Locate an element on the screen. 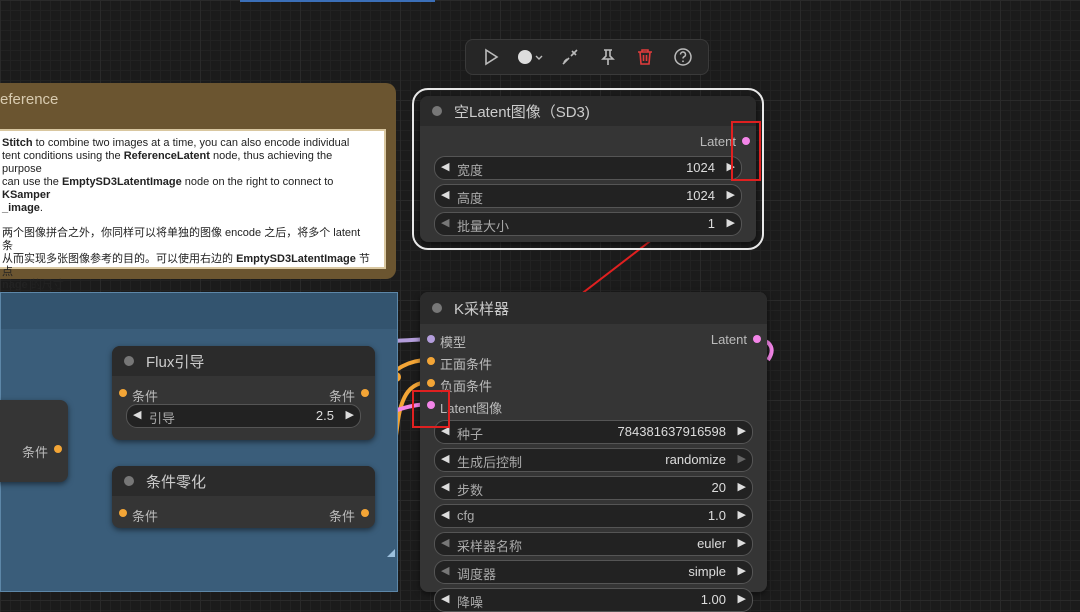 This screenshot has height=612, width=1080. trash-icon is located at coordinates (645, 57).